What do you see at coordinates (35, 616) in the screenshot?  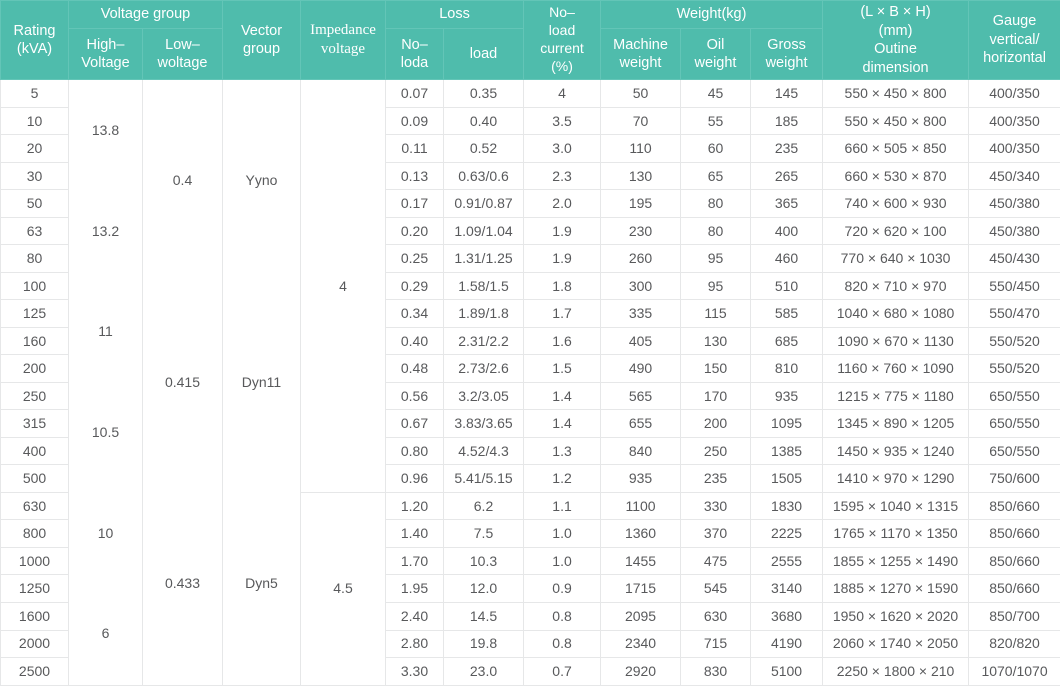 I see `cell-rating: 1600` at bounding box center [35, 616].